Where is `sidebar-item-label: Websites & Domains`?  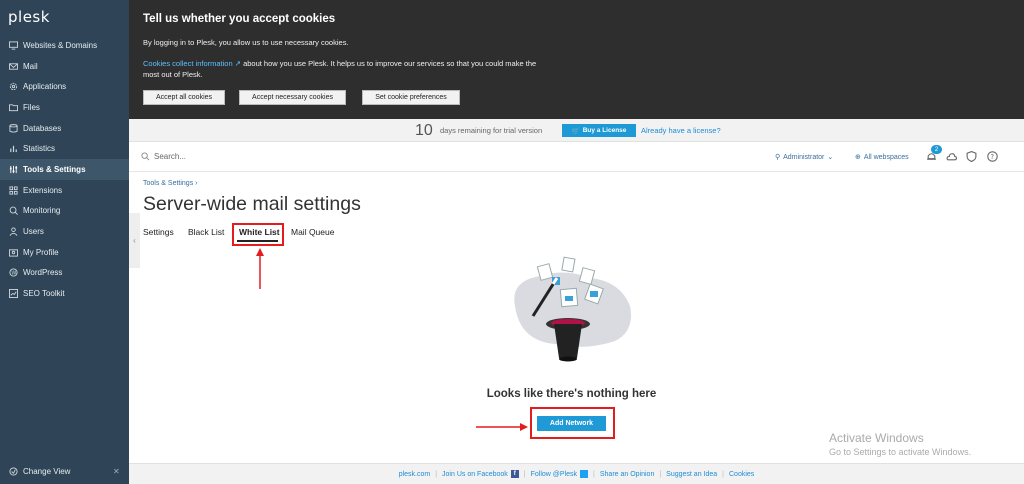 sidebar-item-label: Websites & Domains is located at coordinates (60, 45).